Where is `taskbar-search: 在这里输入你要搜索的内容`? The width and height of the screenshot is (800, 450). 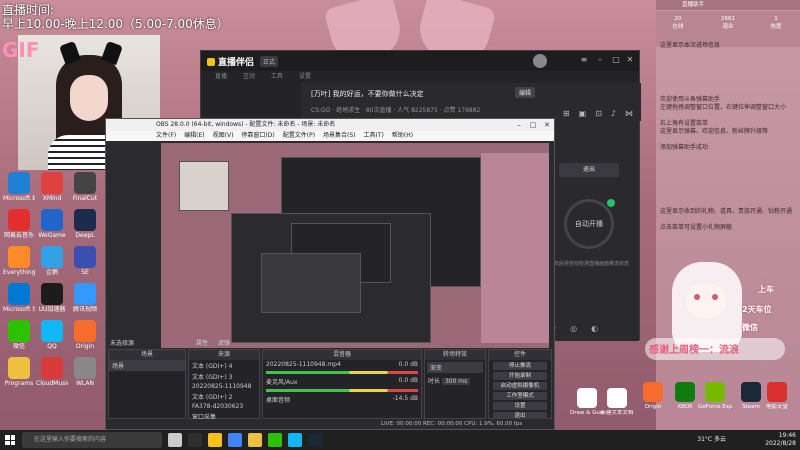
taskbar-search: 在这里输入你要搜索的内容 is located at coordinates (92, 440).